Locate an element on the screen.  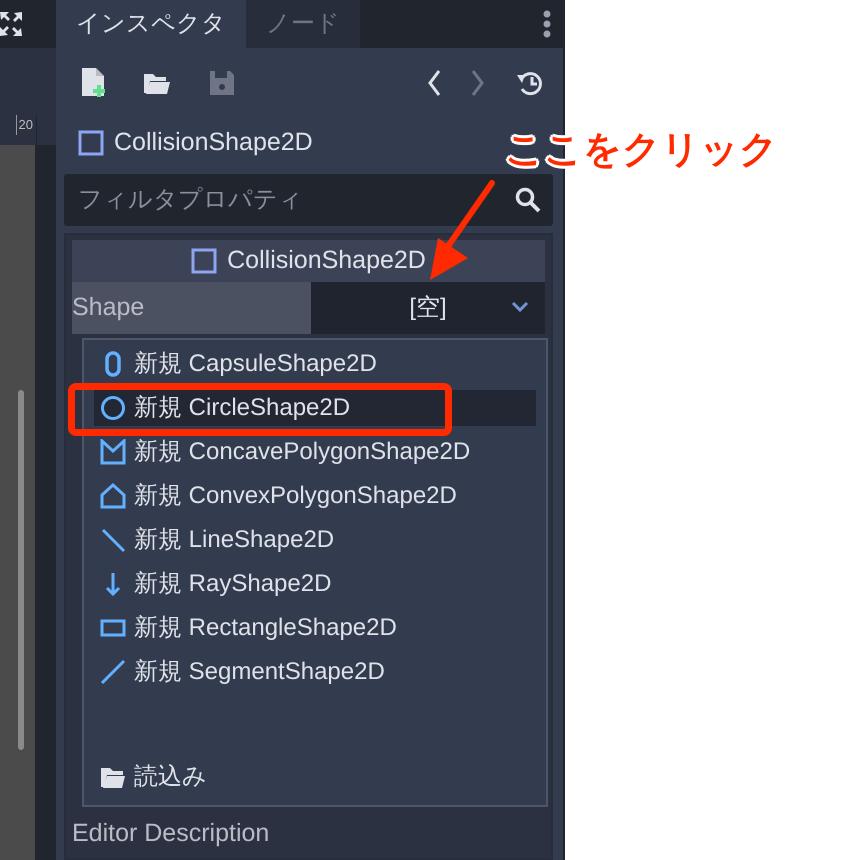
menu-item: 新規 RayShape2D is located at coordinates (315, 584).